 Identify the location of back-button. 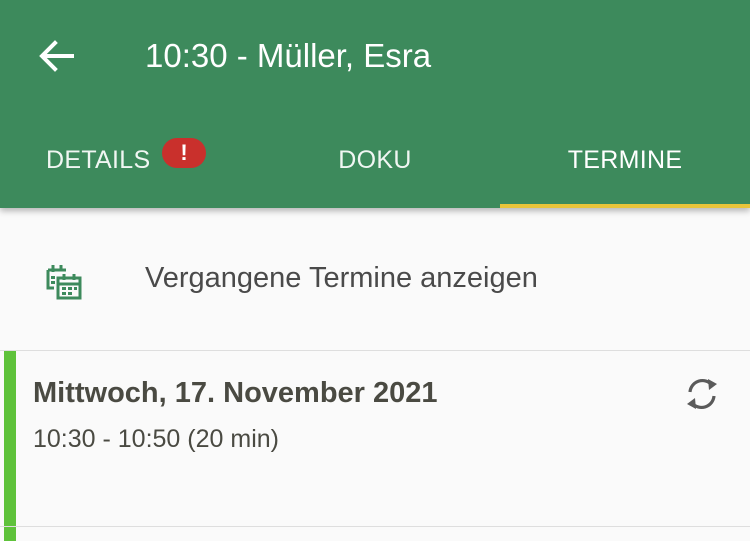
(56, 56).